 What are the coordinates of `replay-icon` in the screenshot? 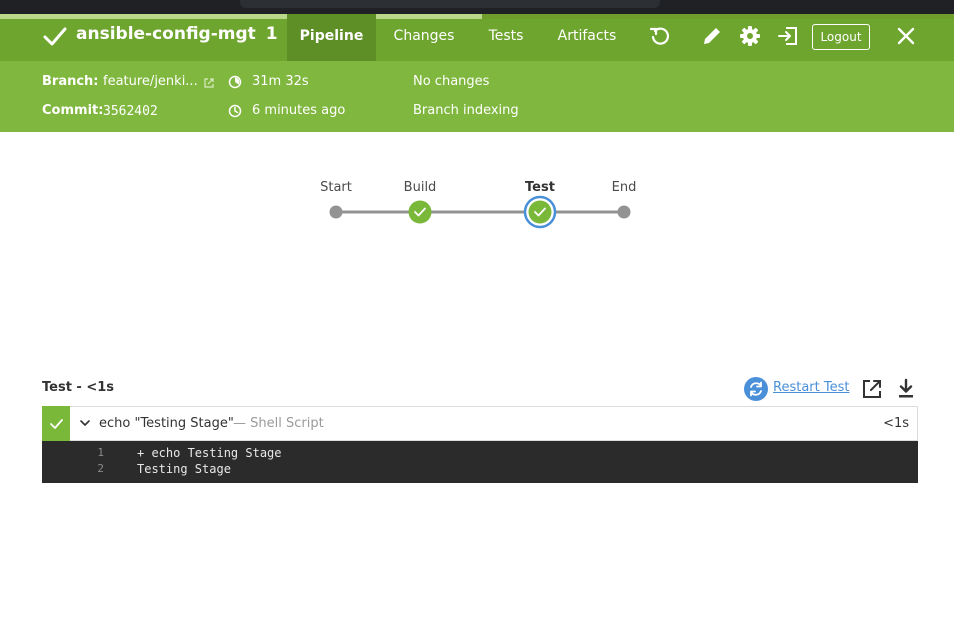 It's located at (660, 36).